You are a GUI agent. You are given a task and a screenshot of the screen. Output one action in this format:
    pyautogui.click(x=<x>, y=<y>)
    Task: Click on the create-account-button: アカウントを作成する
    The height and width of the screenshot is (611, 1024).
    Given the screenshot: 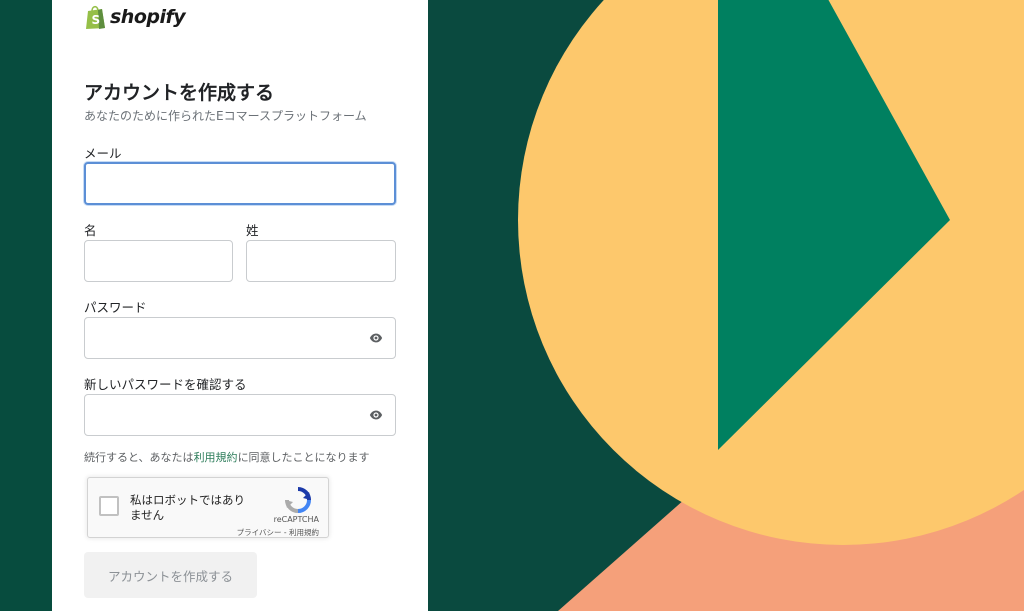 What is the action you would take?
    pyautogui.click(x=170, y=575)
    